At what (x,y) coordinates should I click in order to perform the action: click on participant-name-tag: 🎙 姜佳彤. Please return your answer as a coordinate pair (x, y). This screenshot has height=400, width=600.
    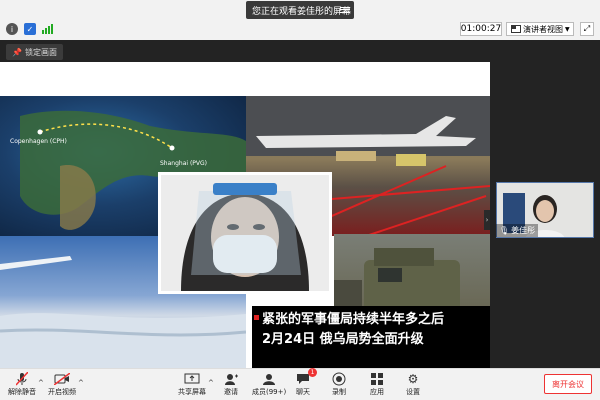
    Looking at the image, I should click on (517, 230).